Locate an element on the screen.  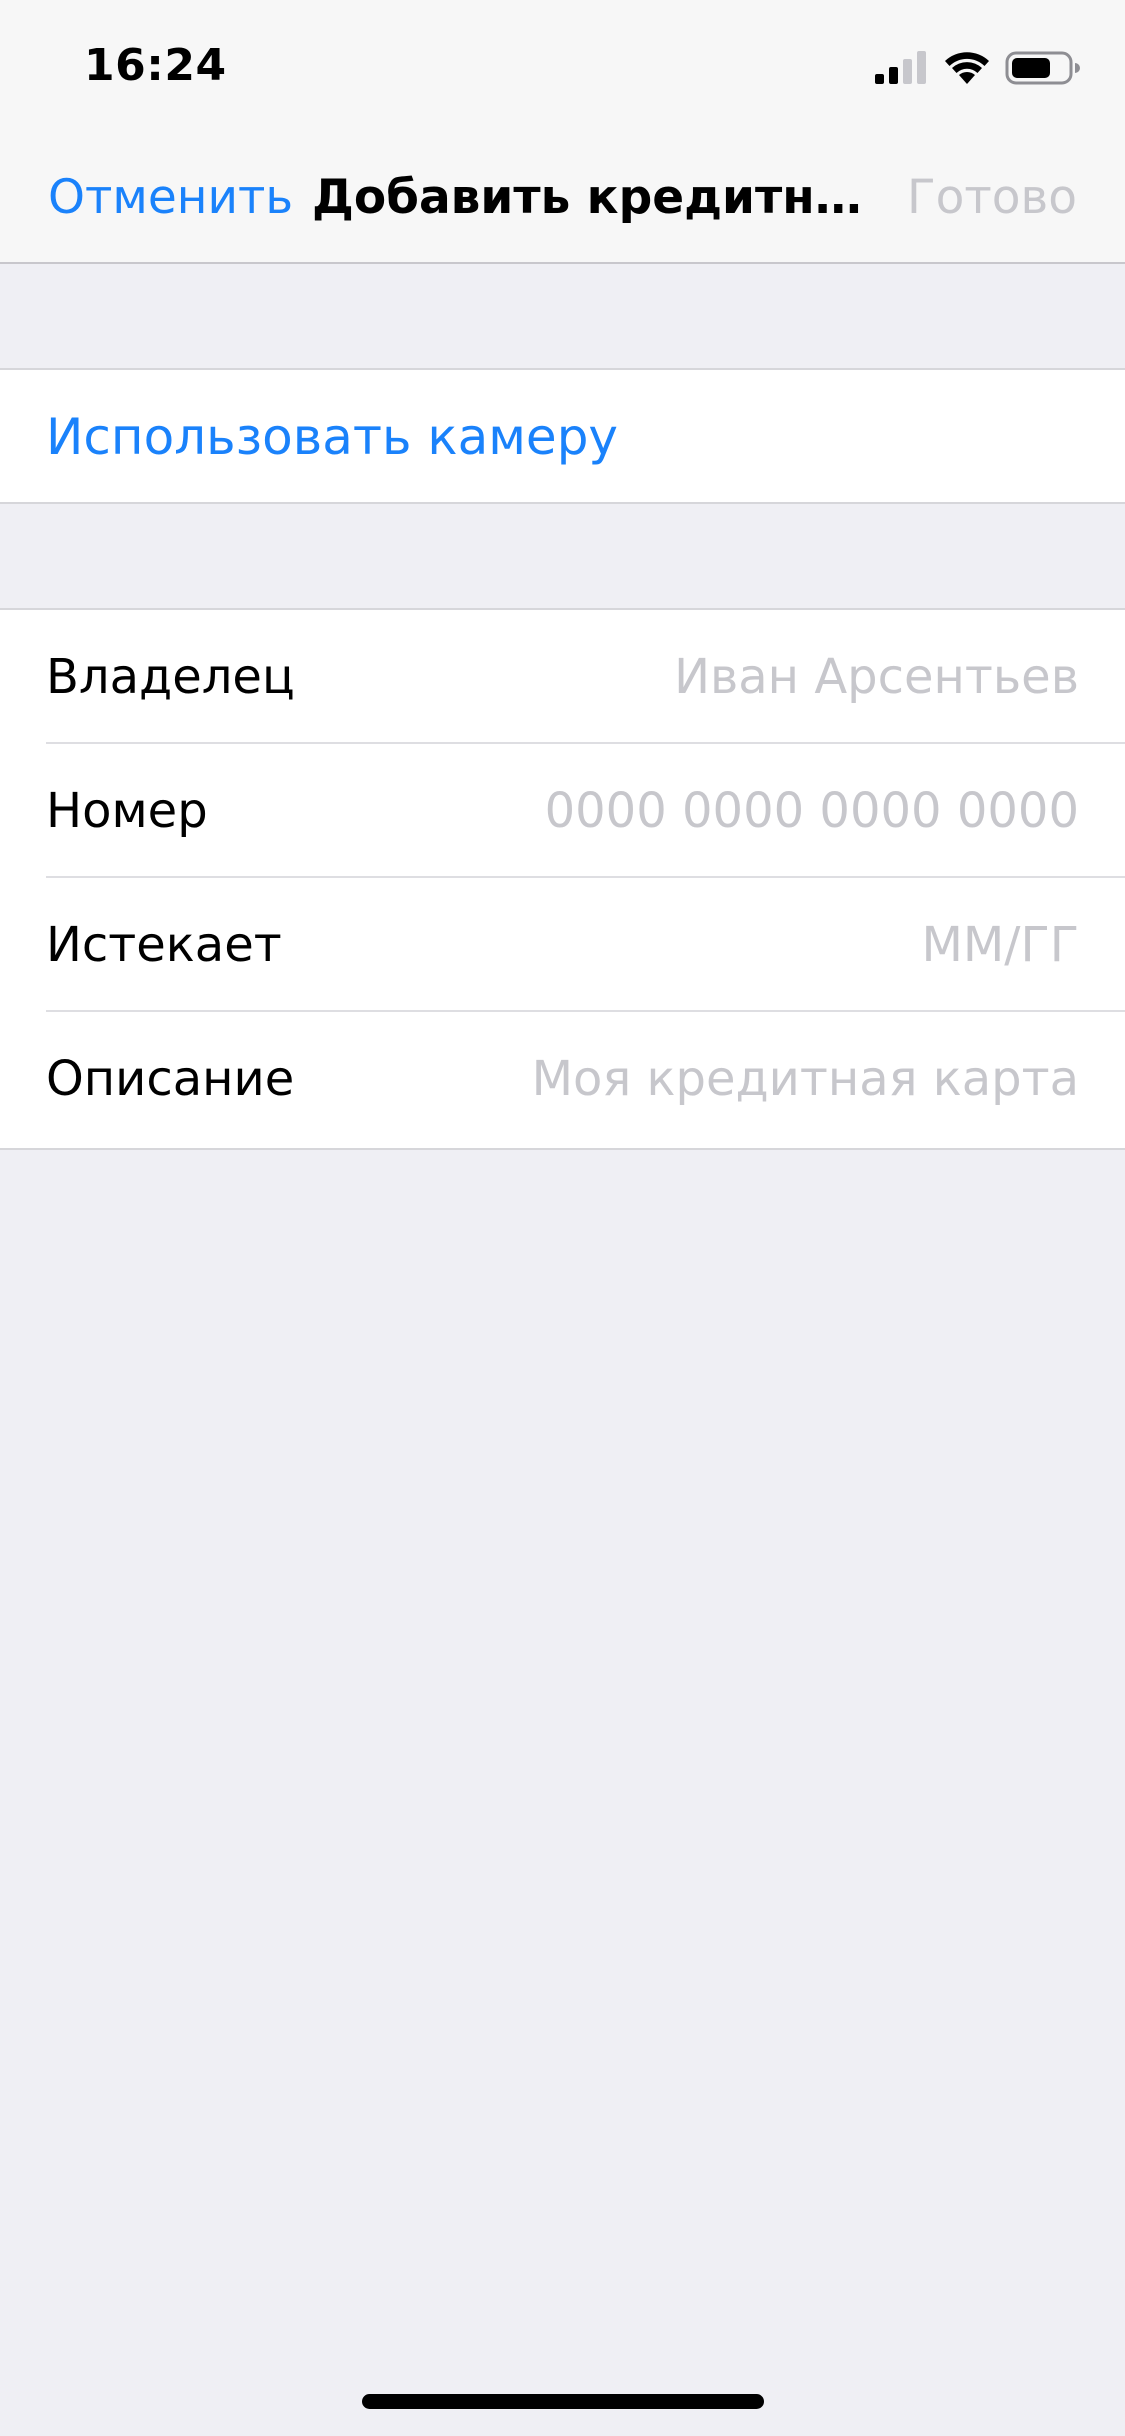
form-row-description: Описание is located at coordinates (562, 1079).